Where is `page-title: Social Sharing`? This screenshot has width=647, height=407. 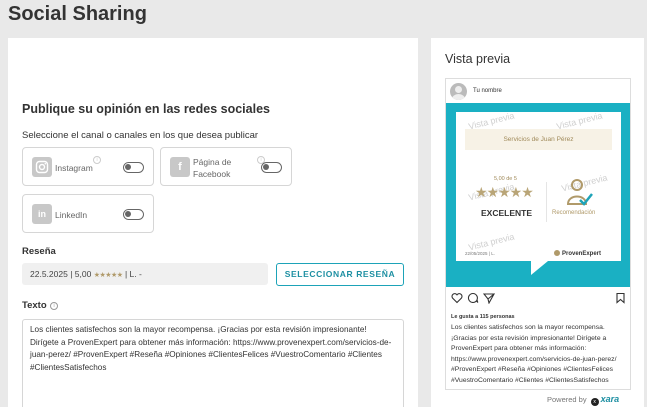 page-title: Social Sharing is located at coordinates (77, 14).